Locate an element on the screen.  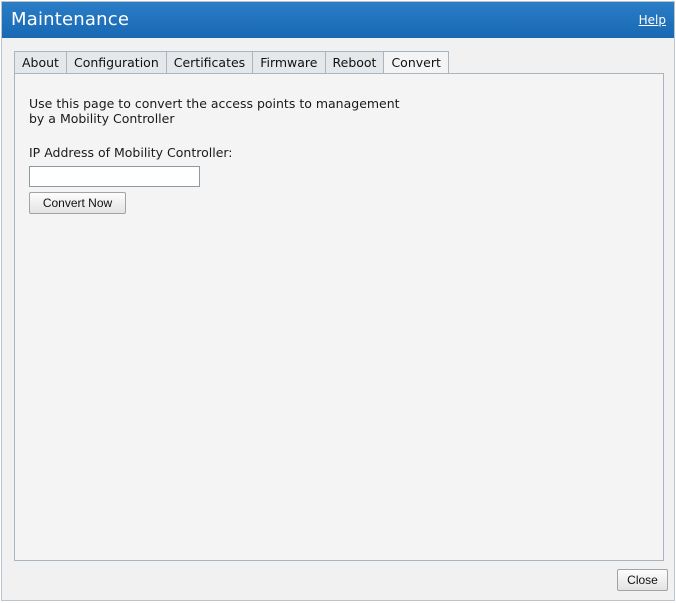
help-link: Help is located at coordinates (652, 20).